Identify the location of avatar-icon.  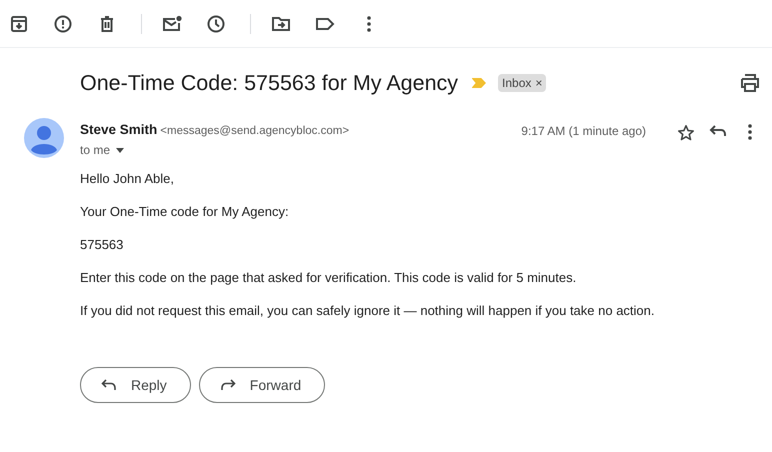
(44, 138).